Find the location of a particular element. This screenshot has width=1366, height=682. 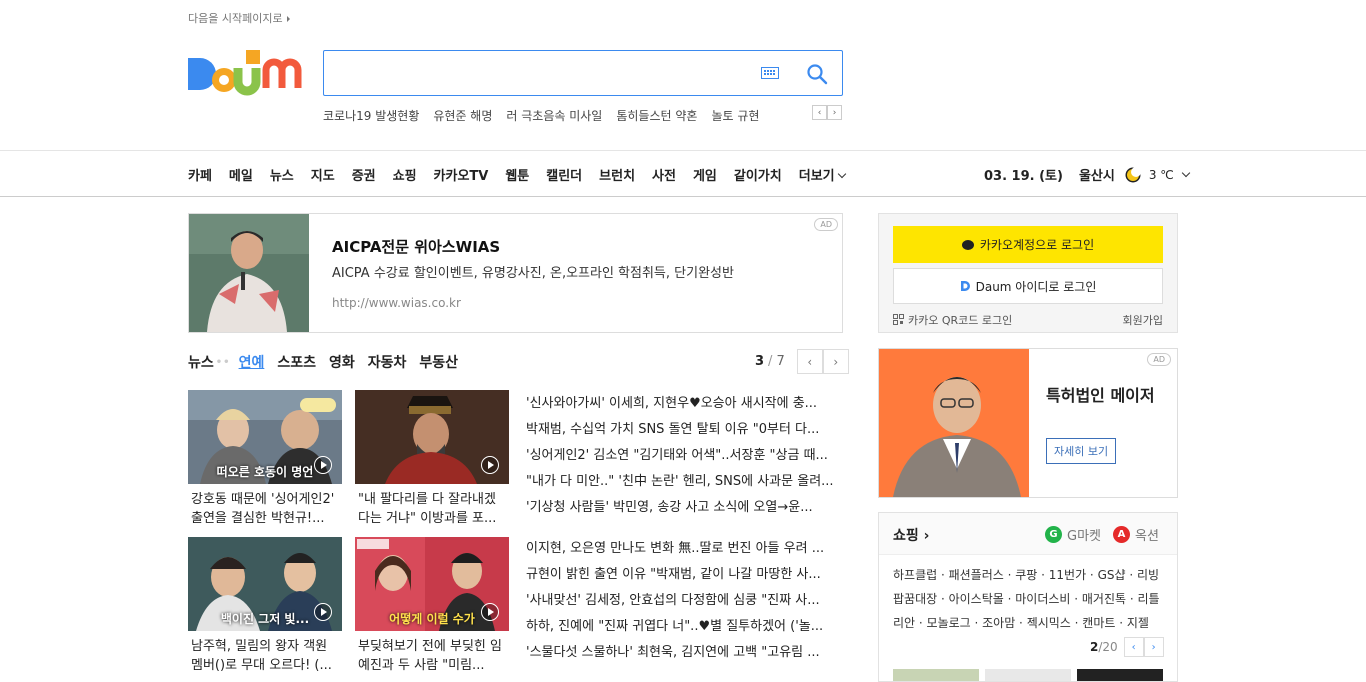

shop-page-total: /20 is located at coordinates (1108, 647).